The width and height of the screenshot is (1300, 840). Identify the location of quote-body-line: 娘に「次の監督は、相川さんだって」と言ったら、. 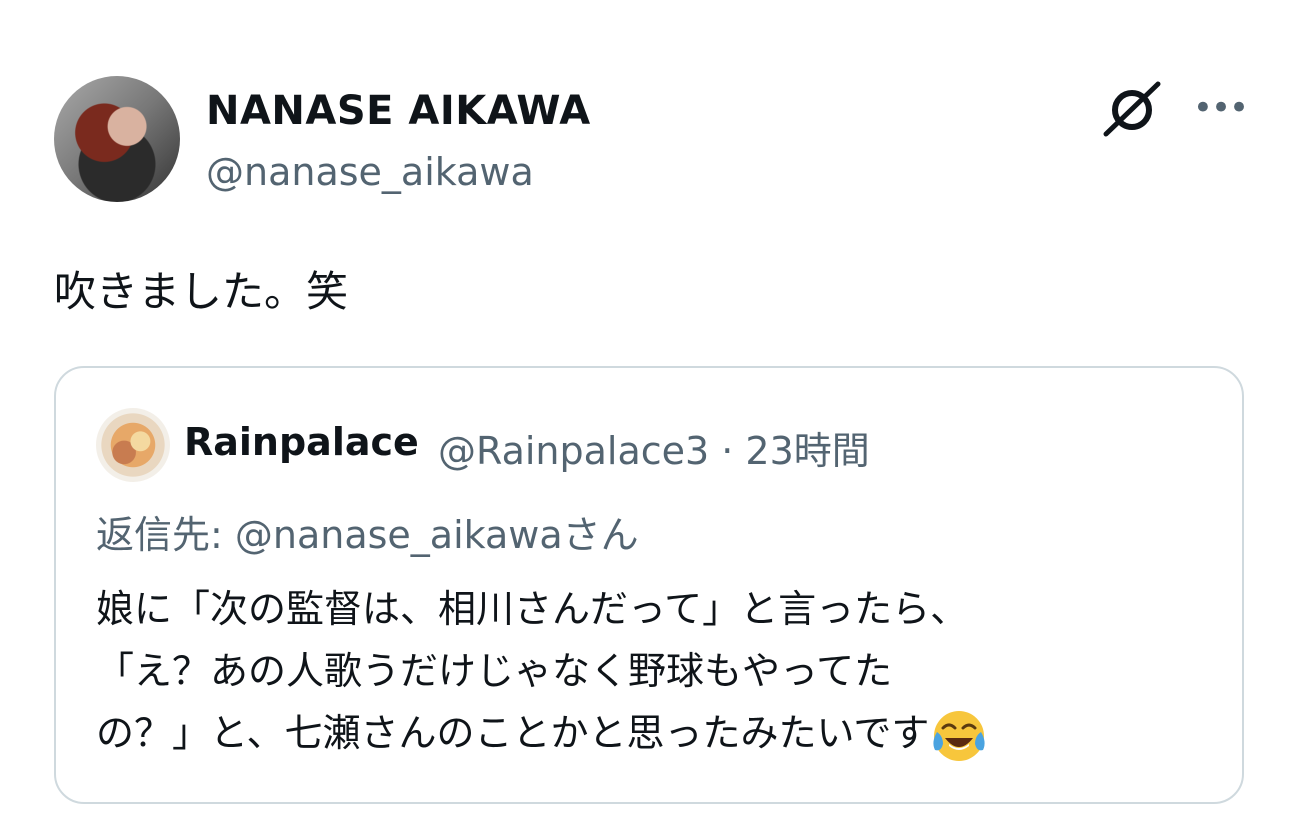
(532, 609).